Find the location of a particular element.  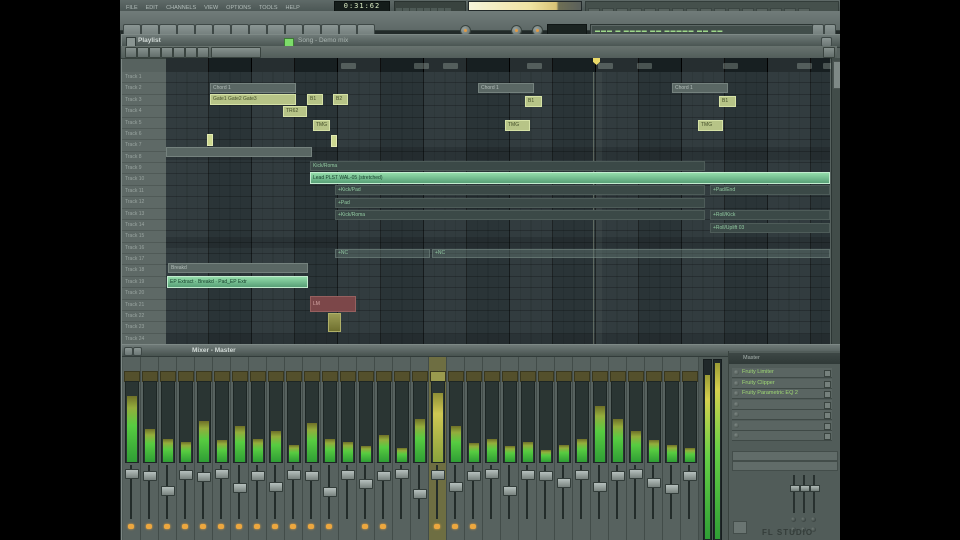

playlist-track-name: Track 4 is located at coordinates (144, 112).